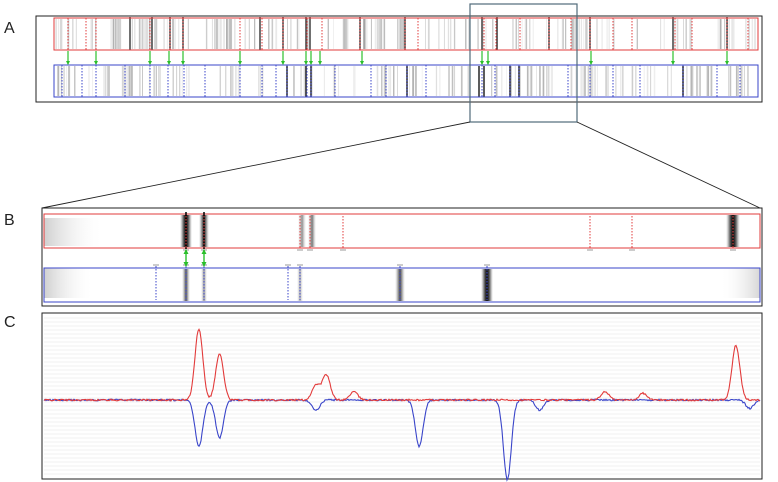 This screenshot has height=482, width=778. What do you see at coordinates (69, 283) in the screenshot?
I see `panel-b-blue-fade-left` at bounding box center [69, 283].